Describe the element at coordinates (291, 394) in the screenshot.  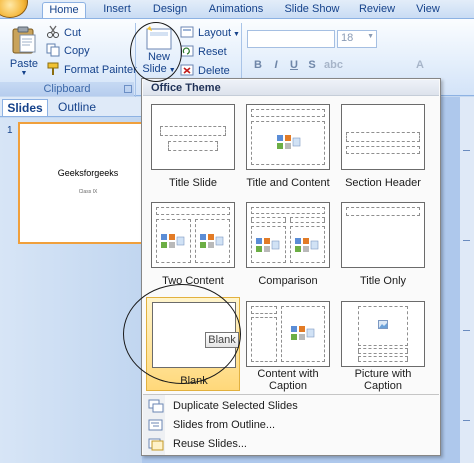
I see `menu-separator` at that location.